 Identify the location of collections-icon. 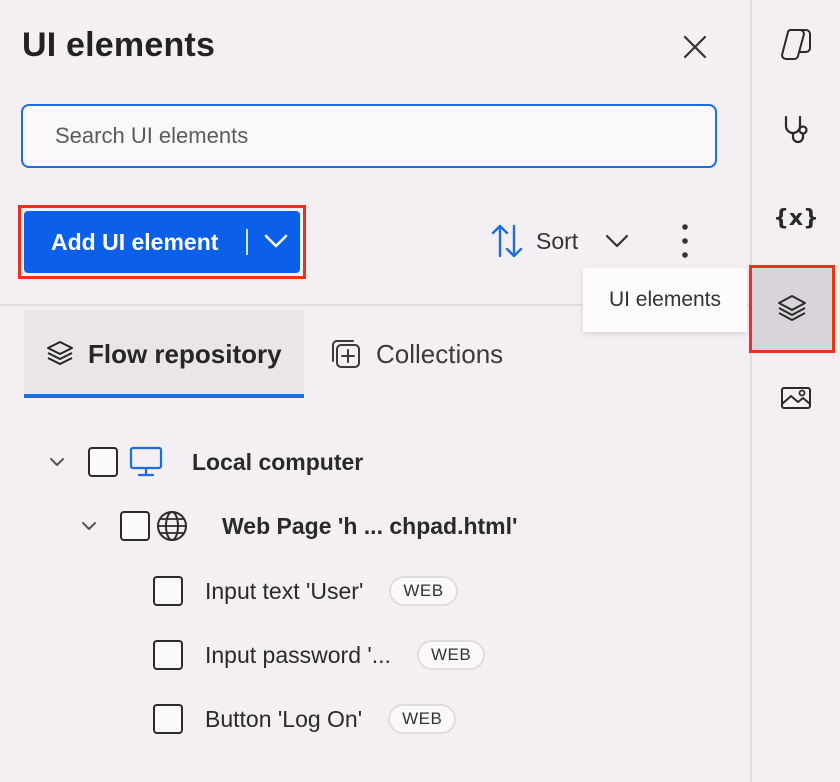
(346, 354).